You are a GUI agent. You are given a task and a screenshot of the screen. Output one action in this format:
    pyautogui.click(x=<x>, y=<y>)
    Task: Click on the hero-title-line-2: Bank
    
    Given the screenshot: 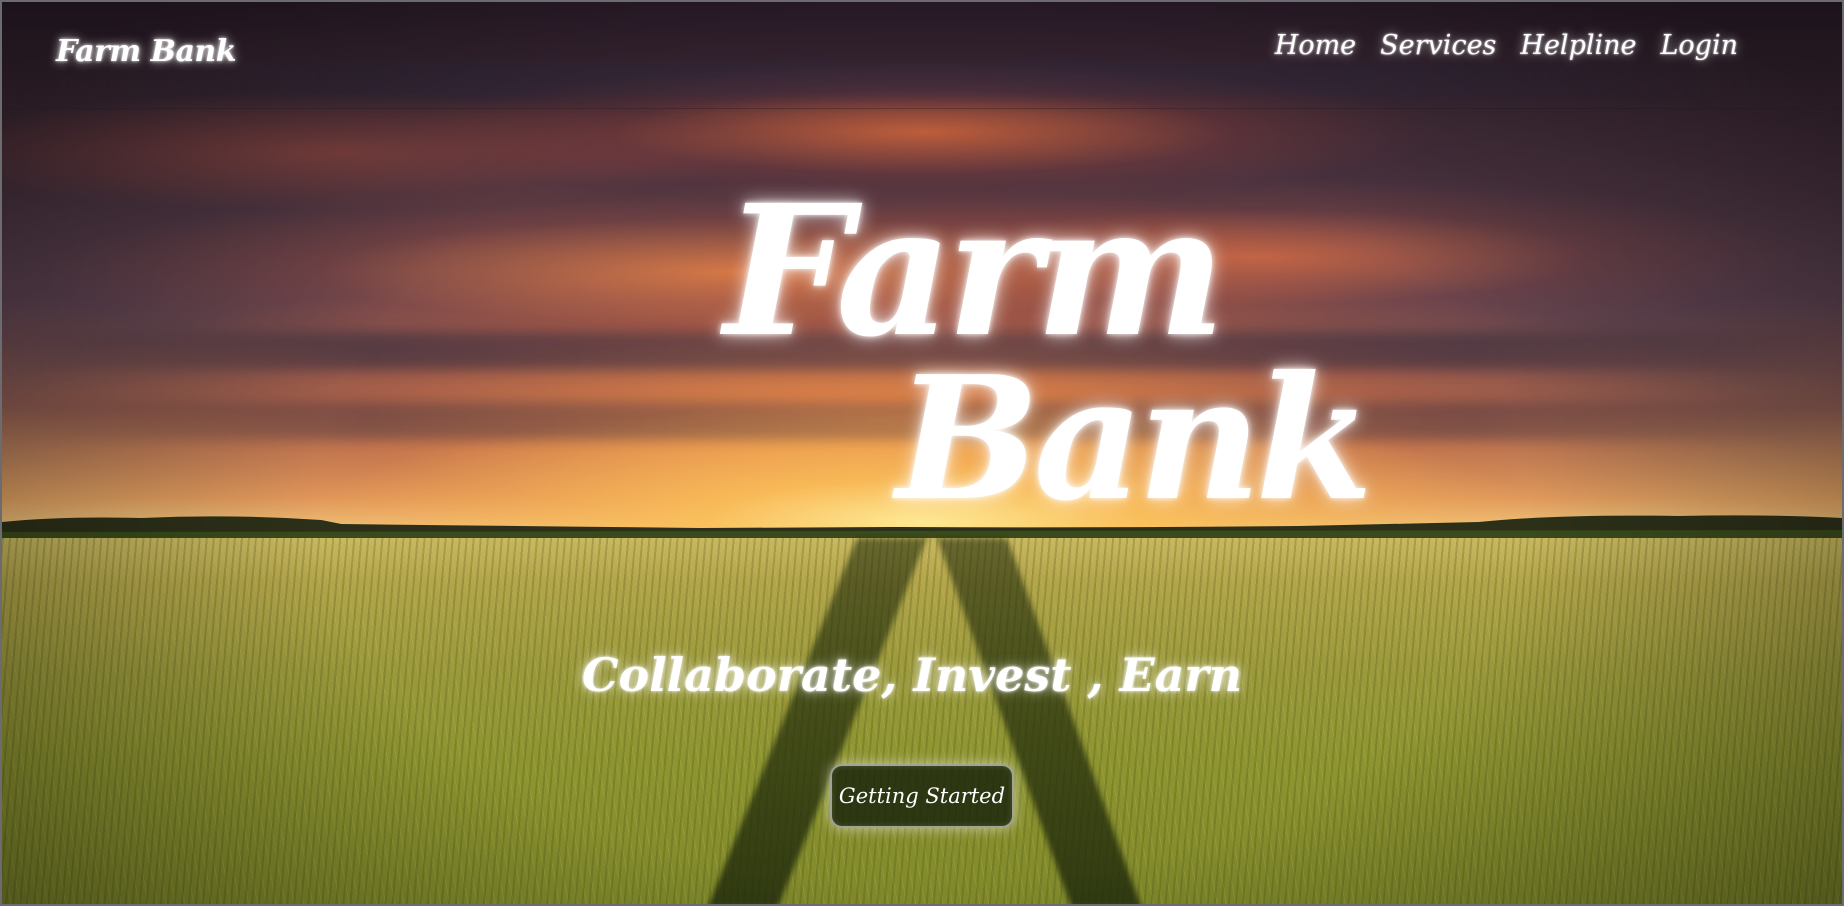 What is the action you would take?
    pyautogui.click(x=1134, y=439)
    